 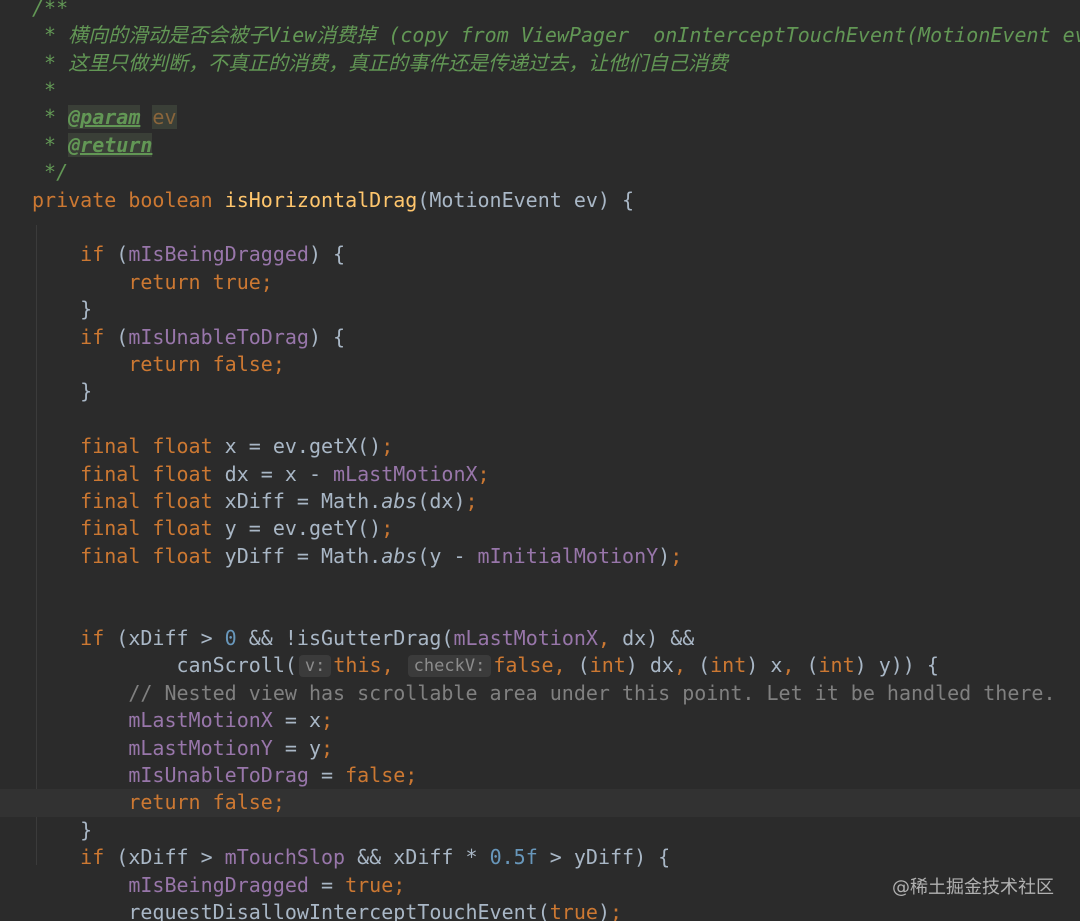 I want to click on code-line: final float y = ev.getY();, so click(x=540, y=528).